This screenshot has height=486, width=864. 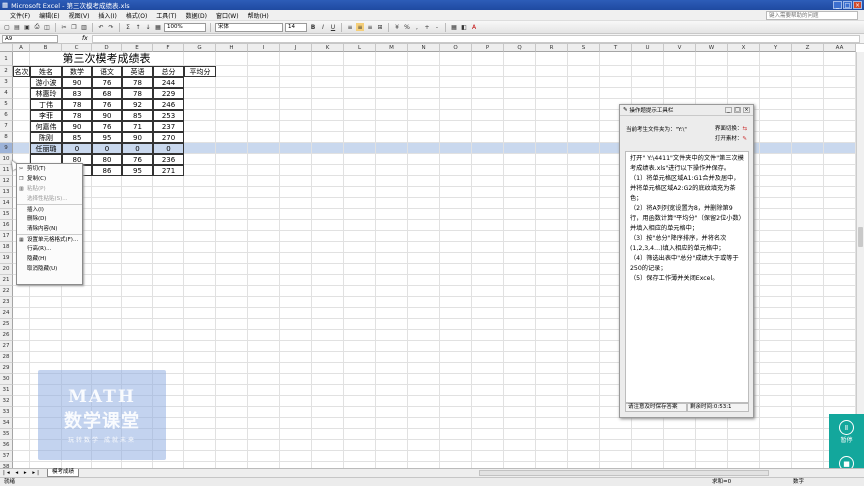 What do you see at coordinates (107, 148) in the screenshot?
I see `cell: 0` at bounding box center [107, 148].